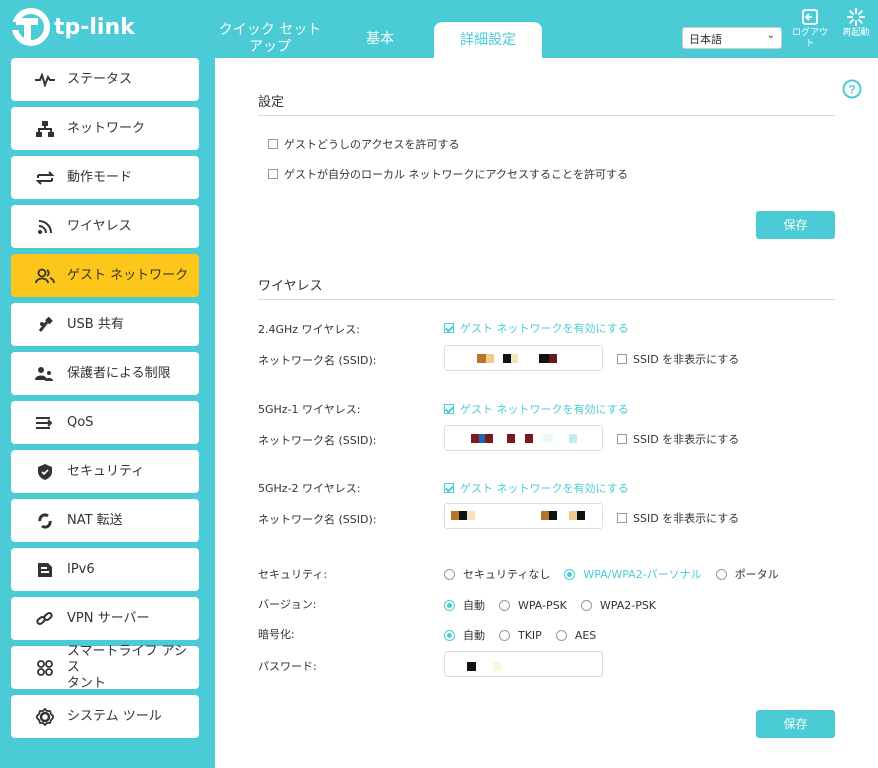 This screenshot has height=768, width=878. I want to click on security-label: セキュリティ:, so click(293, 574).